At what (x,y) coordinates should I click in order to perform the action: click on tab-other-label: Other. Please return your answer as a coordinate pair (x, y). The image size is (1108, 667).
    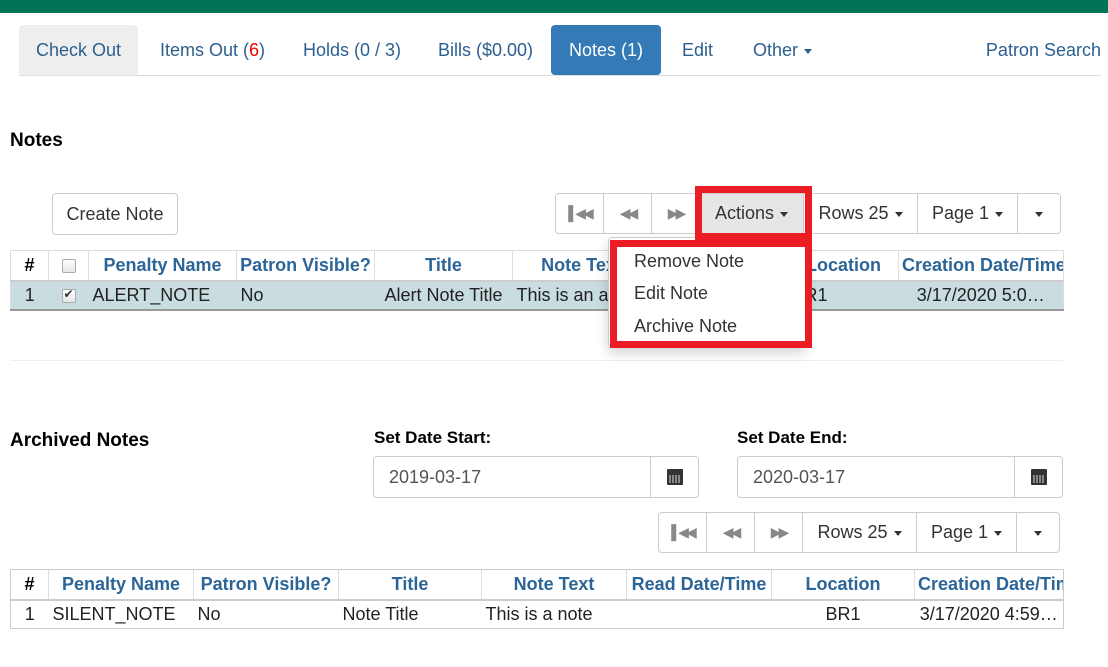
    Looking at the image, I should click on (776, 50).